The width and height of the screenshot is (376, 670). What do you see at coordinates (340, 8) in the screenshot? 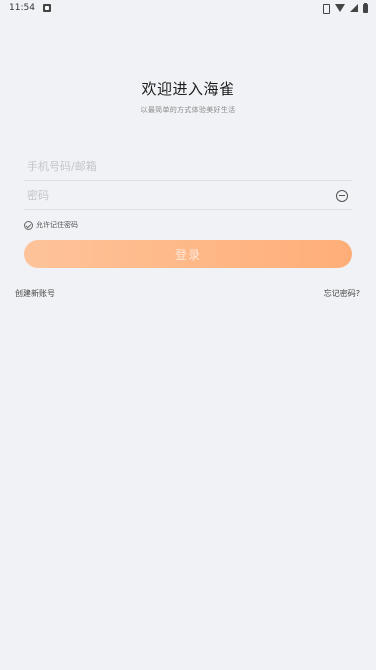
I see `wifi-icon` at bounding box center [340, 8].